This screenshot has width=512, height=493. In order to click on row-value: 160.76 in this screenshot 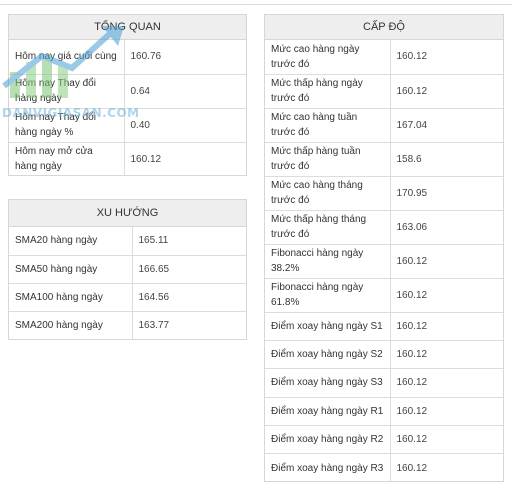, I will do `click(185, 57)`.